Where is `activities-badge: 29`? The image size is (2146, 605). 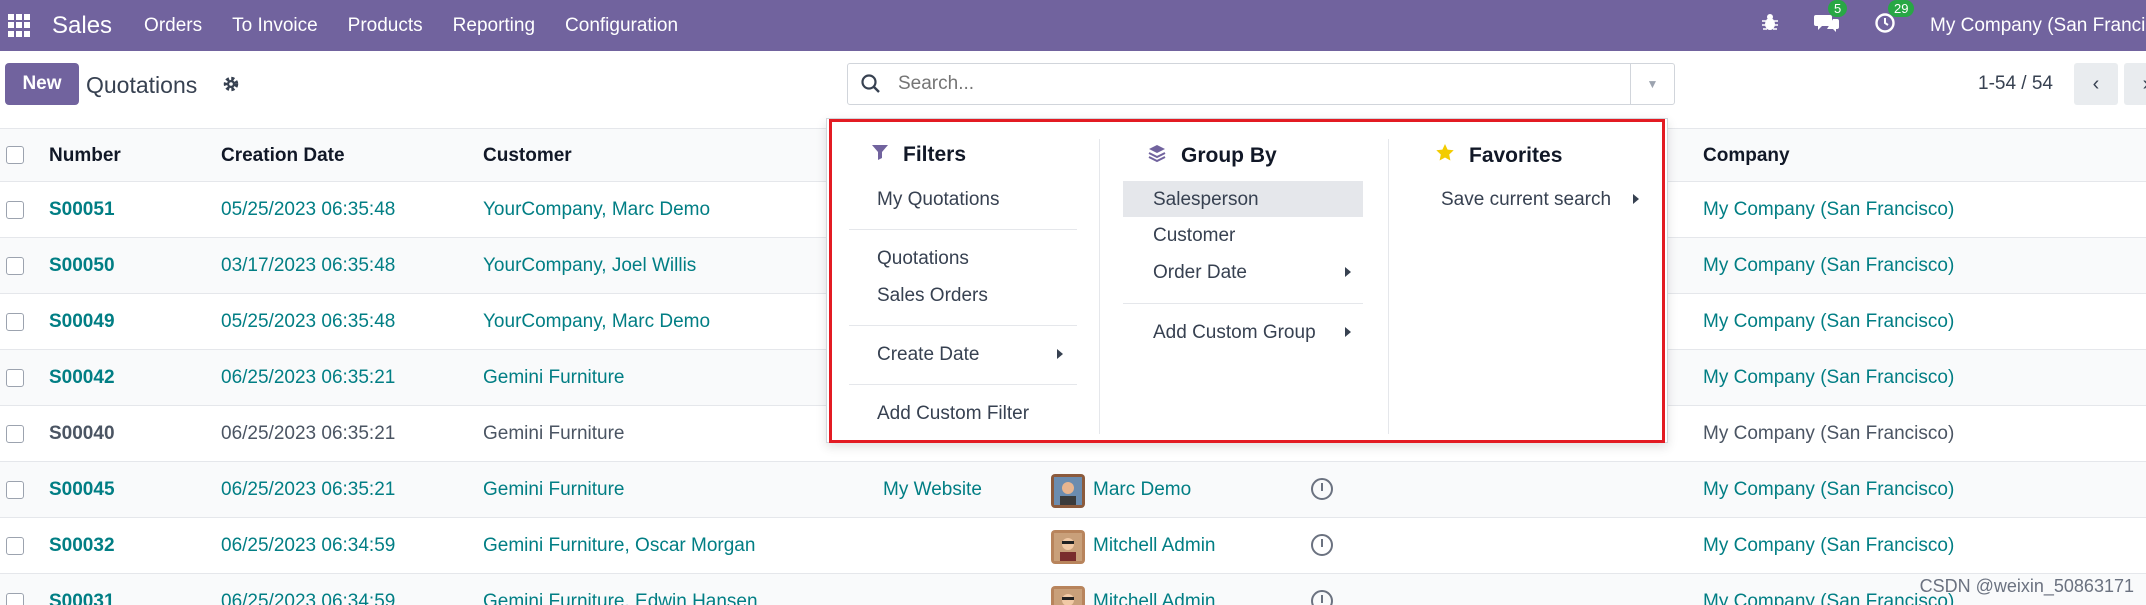 activities-badge: 29 is located at coordinates (1901, 8).